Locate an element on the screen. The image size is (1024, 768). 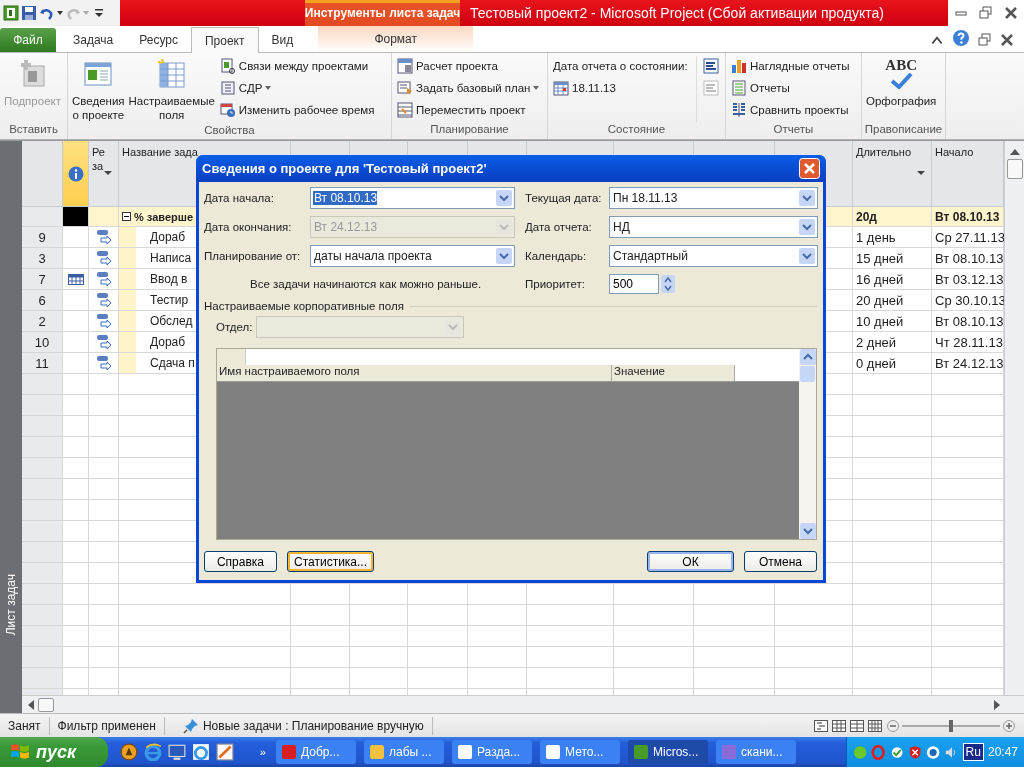
column-header: Значение is located at coordinates (673, 373).